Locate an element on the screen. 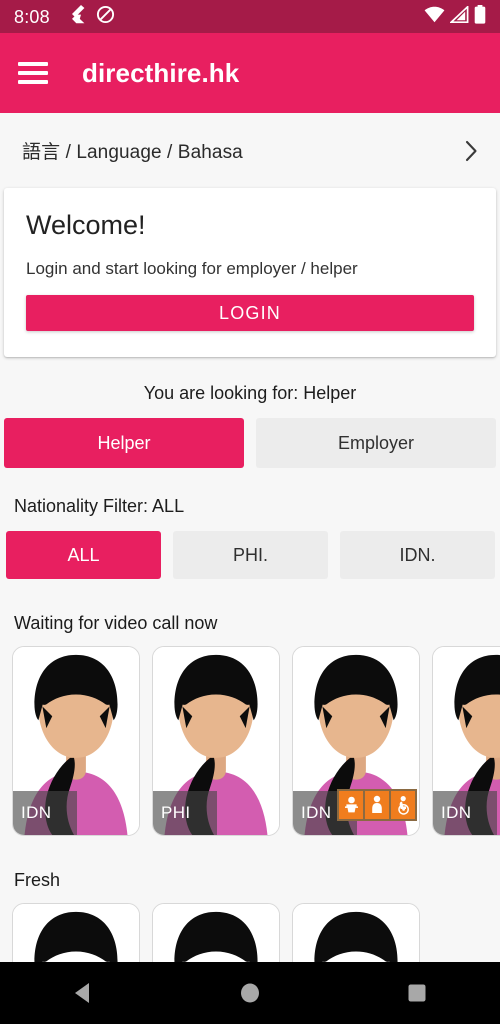 The image size is (500, 1024). section-title-fresh: Fresh is located at coordinates (37, 880).